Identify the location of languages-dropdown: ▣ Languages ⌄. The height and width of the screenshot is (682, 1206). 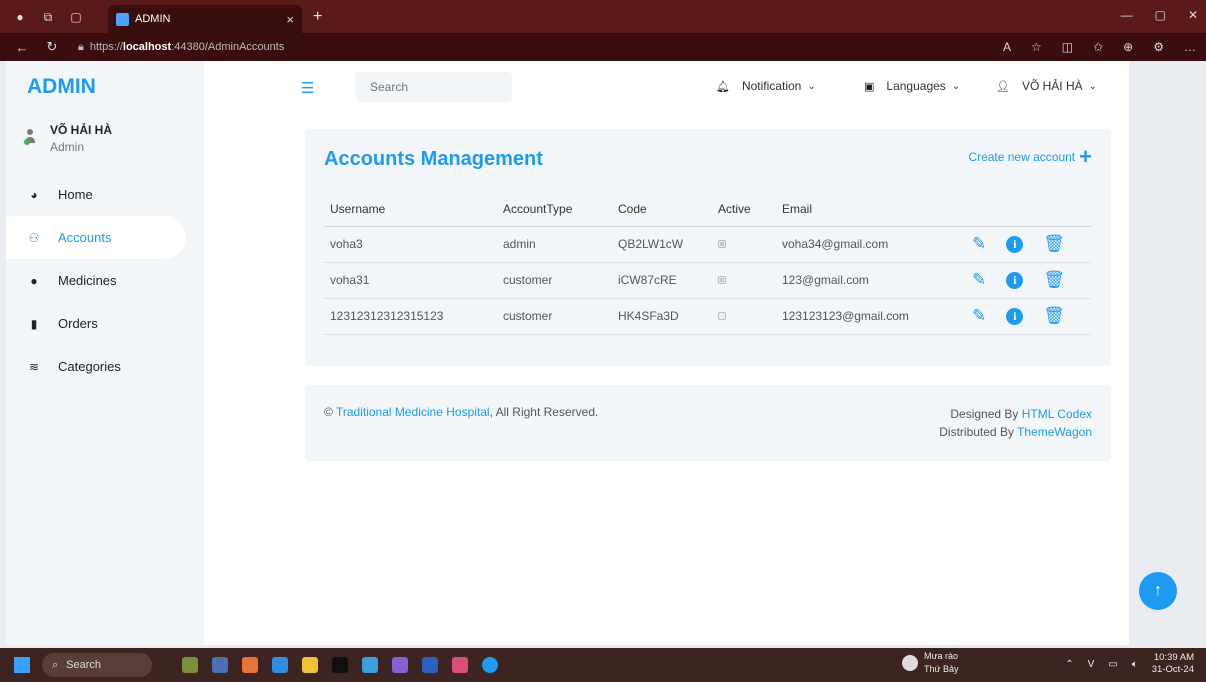
(912, 86).